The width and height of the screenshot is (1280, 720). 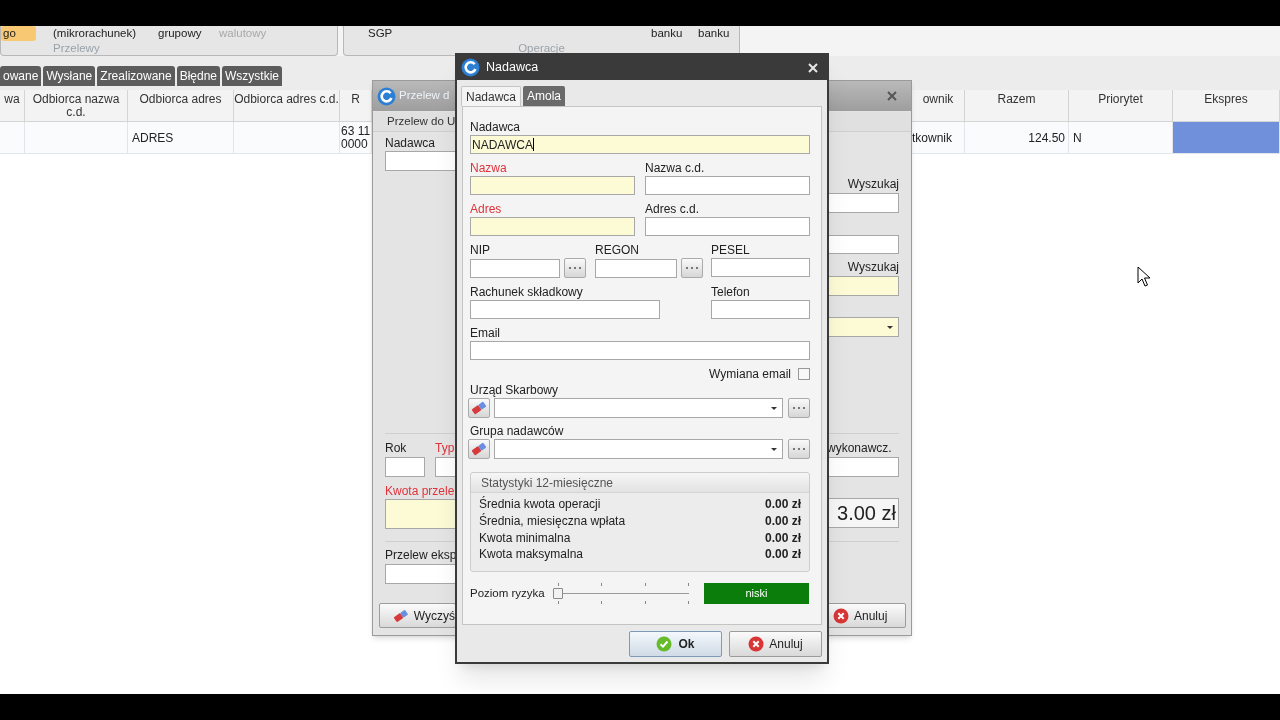 What do you see at coordinates (252, 76) in the screenshot?
I see `status-tab: Wszystkie` at bounding box center [252, 76].